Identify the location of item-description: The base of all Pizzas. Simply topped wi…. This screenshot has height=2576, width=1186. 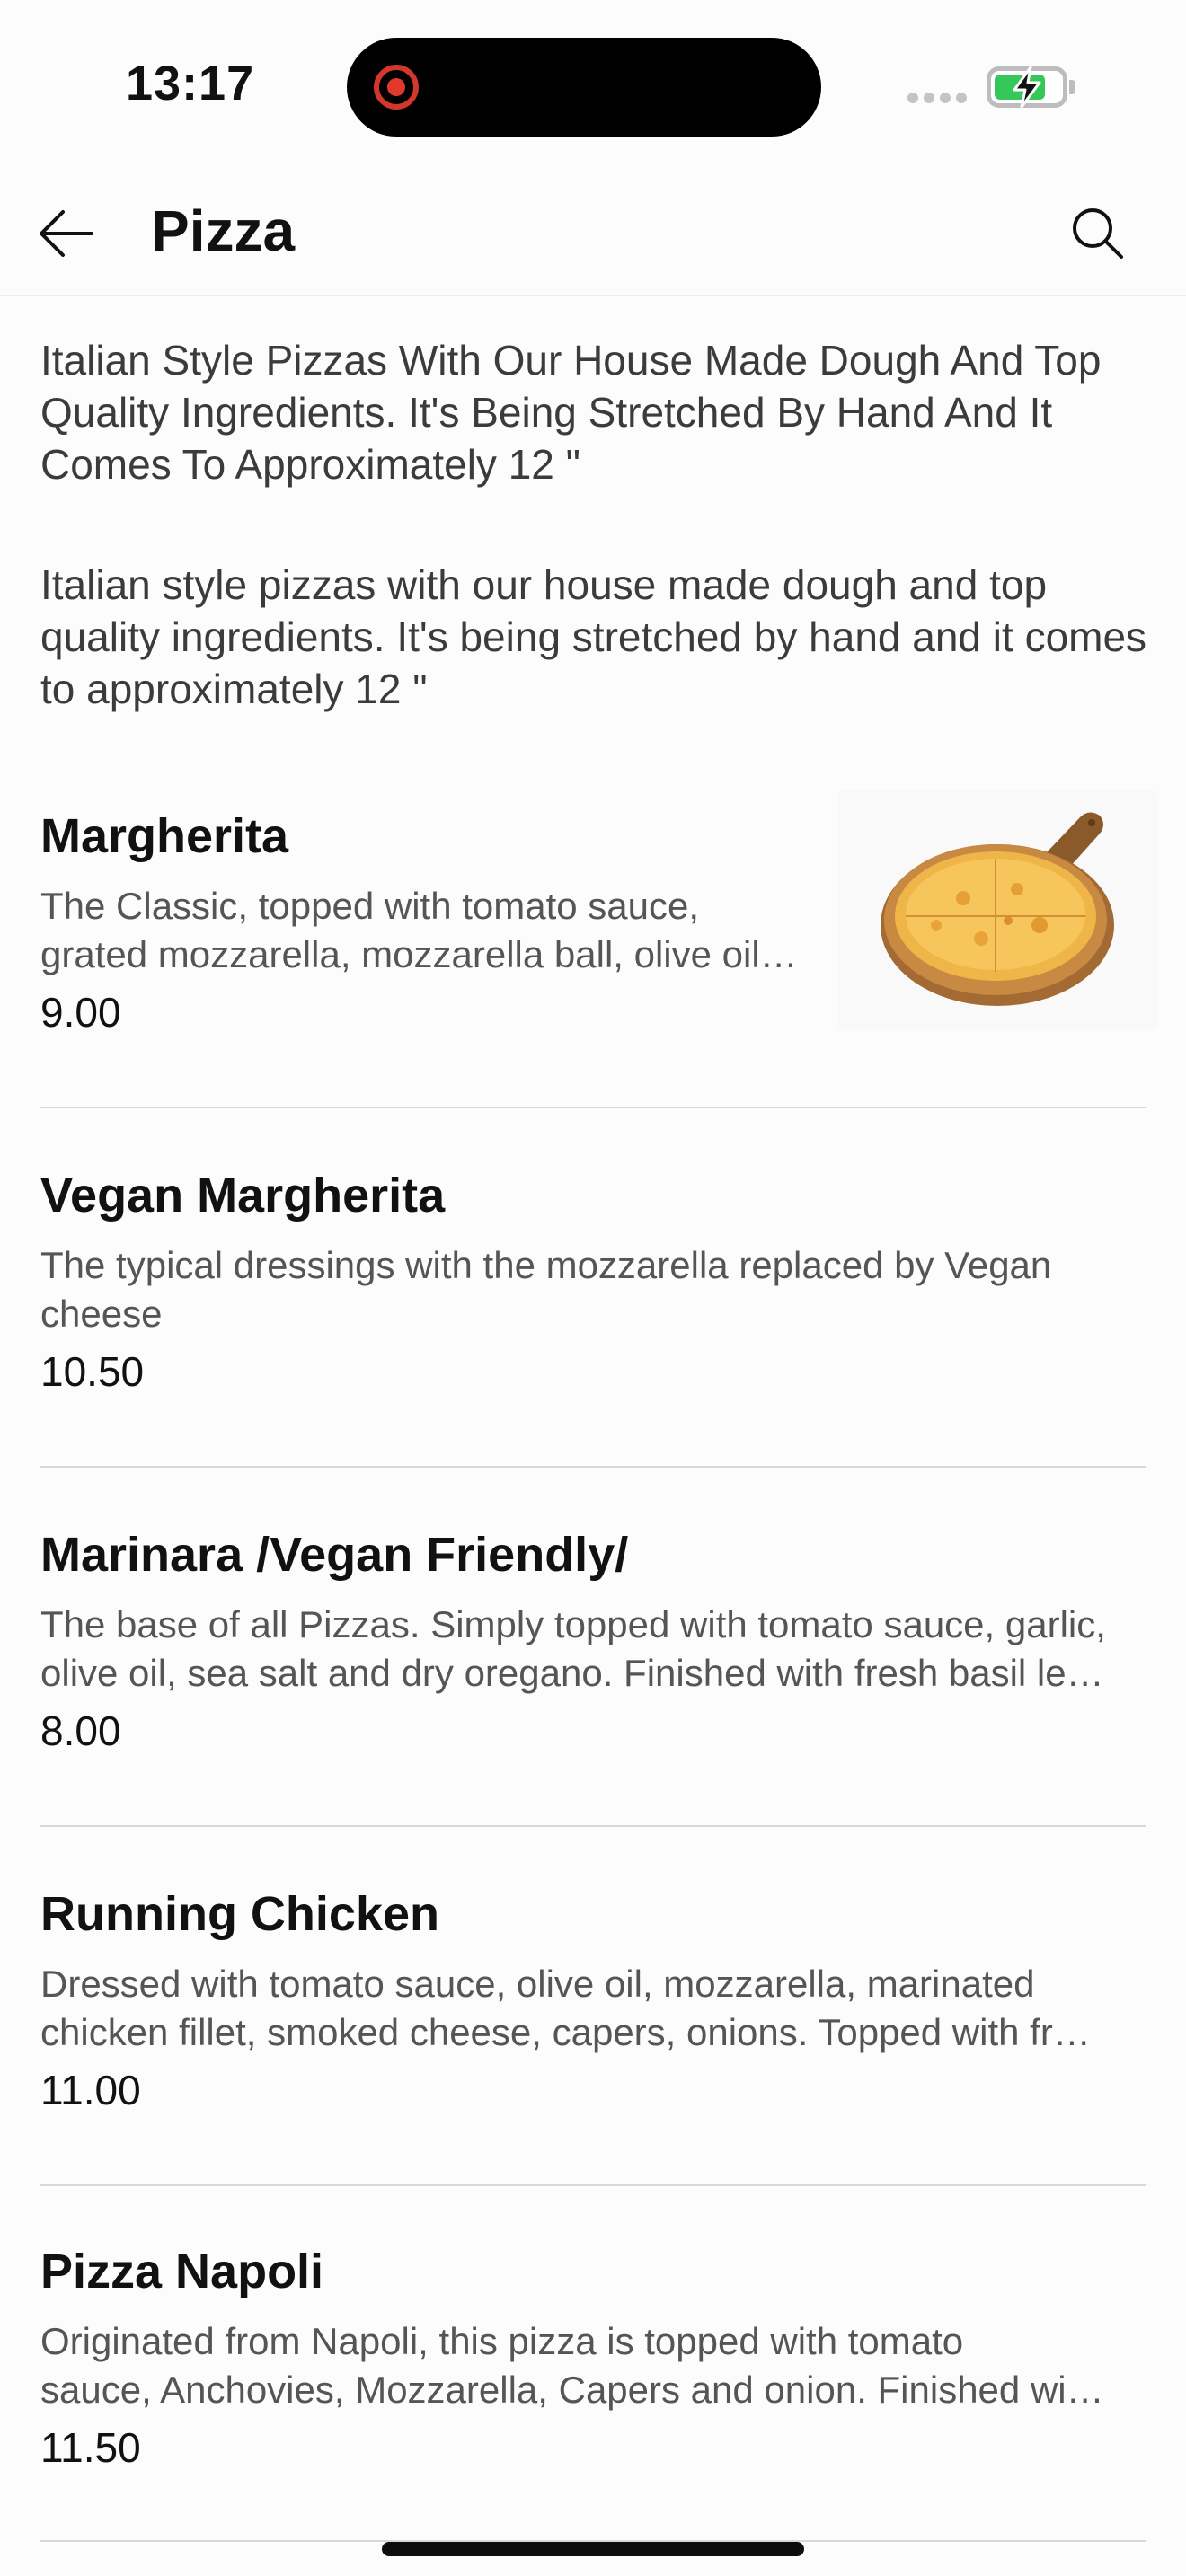
(573, 1648).